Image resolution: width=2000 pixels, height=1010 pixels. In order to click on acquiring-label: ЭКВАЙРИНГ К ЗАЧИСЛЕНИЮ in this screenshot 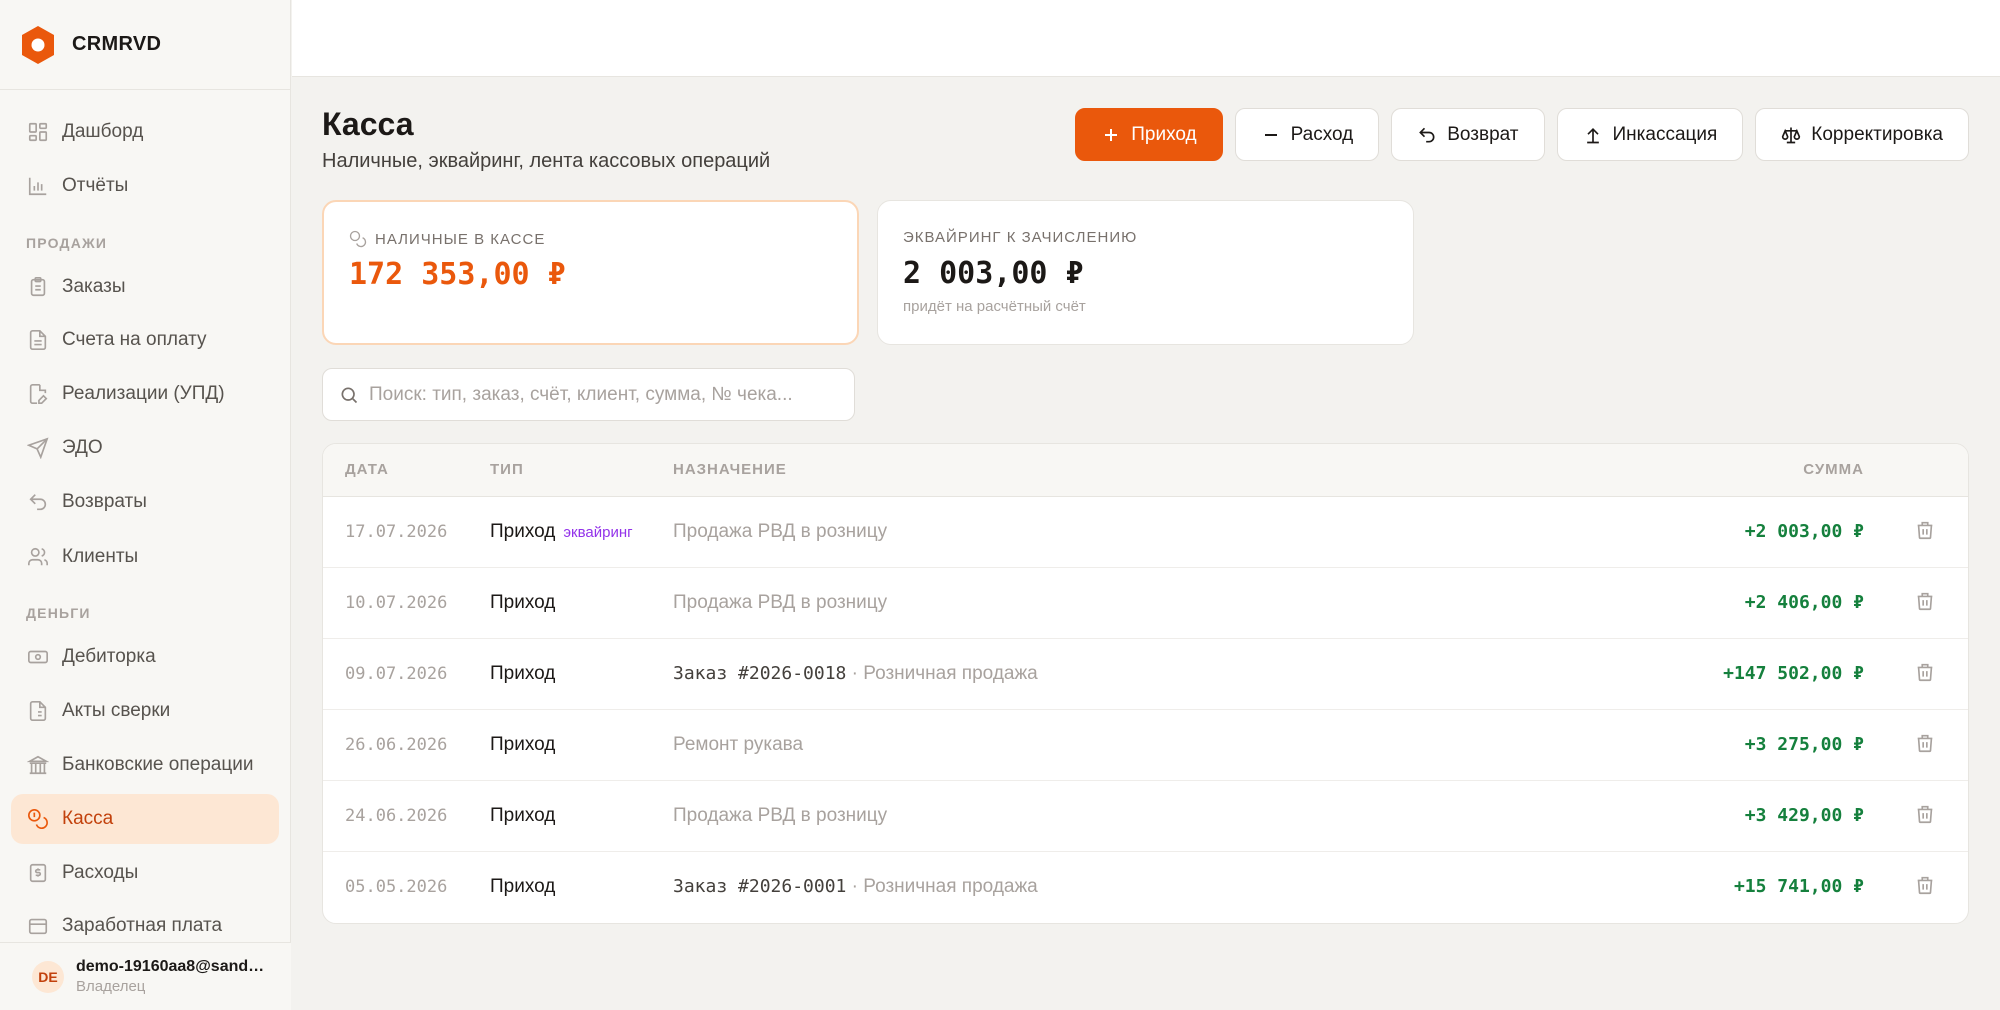, I will do `click(1020, 237)`.